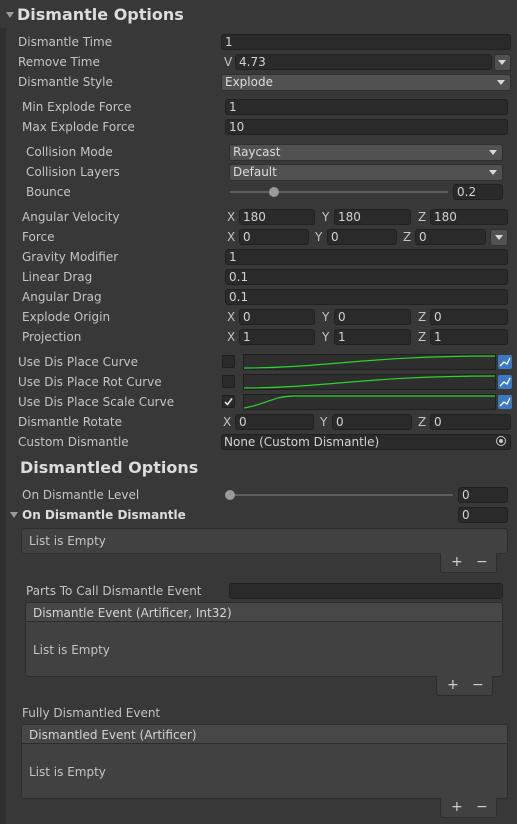  Describe the element at coordinates (366, 127) in the screenshot. I see `max-explode-force-field: 10` at that location.